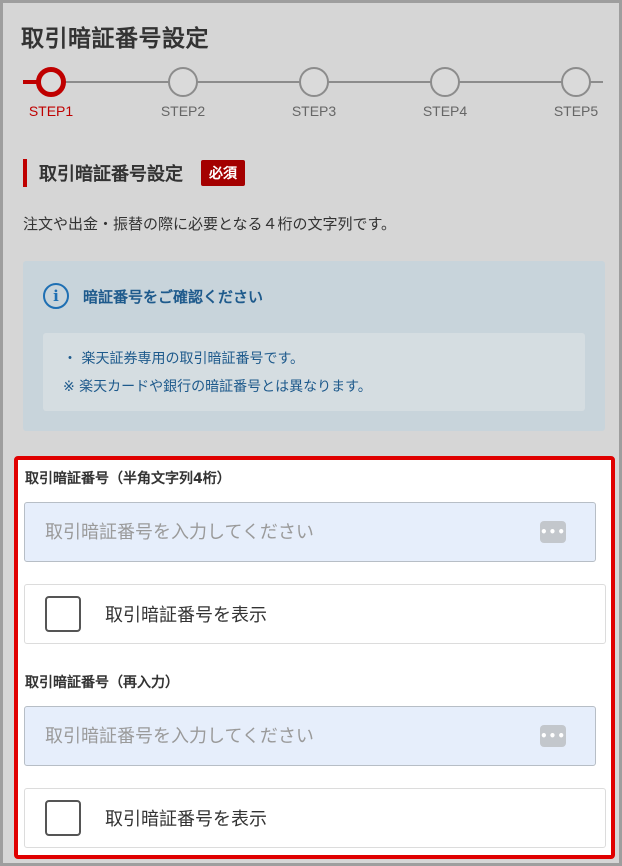  I want to click on step-1: STEP1, so click(51, 93).